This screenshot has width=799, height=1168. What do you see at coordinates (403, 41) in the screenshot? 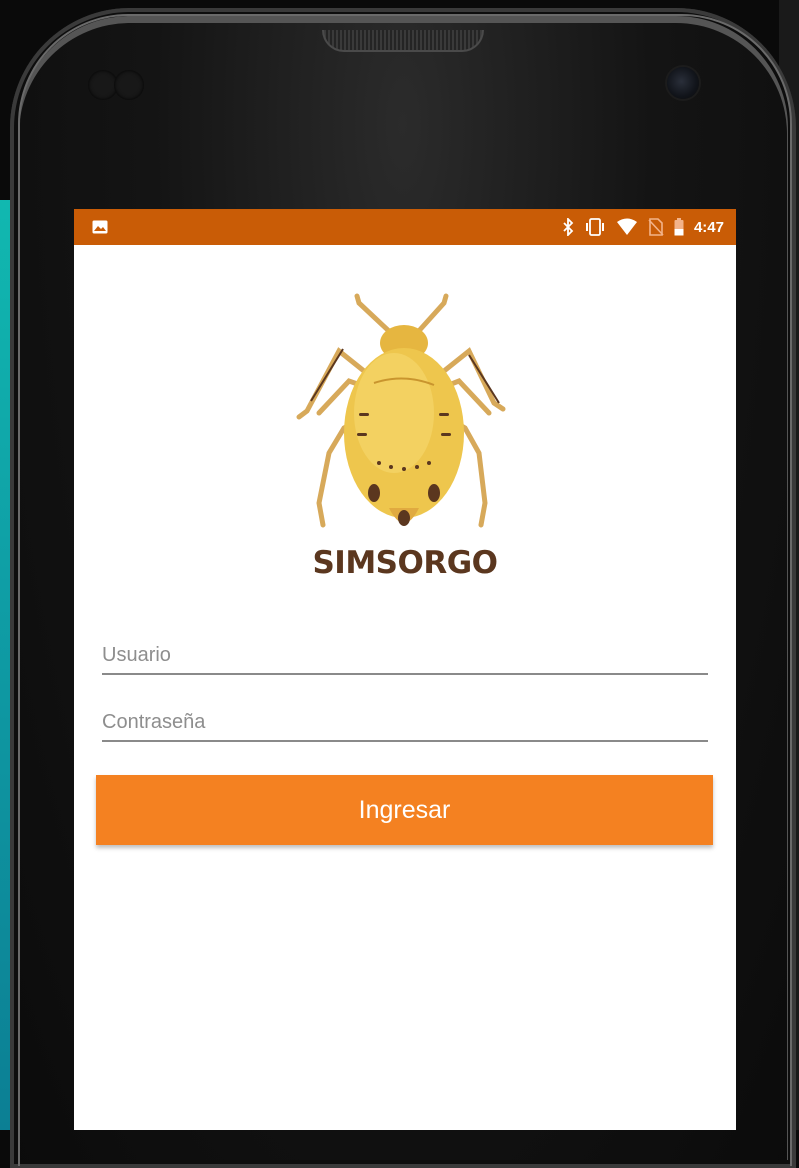
I see `earpiece-speaker` at bounding box center [403, 41].